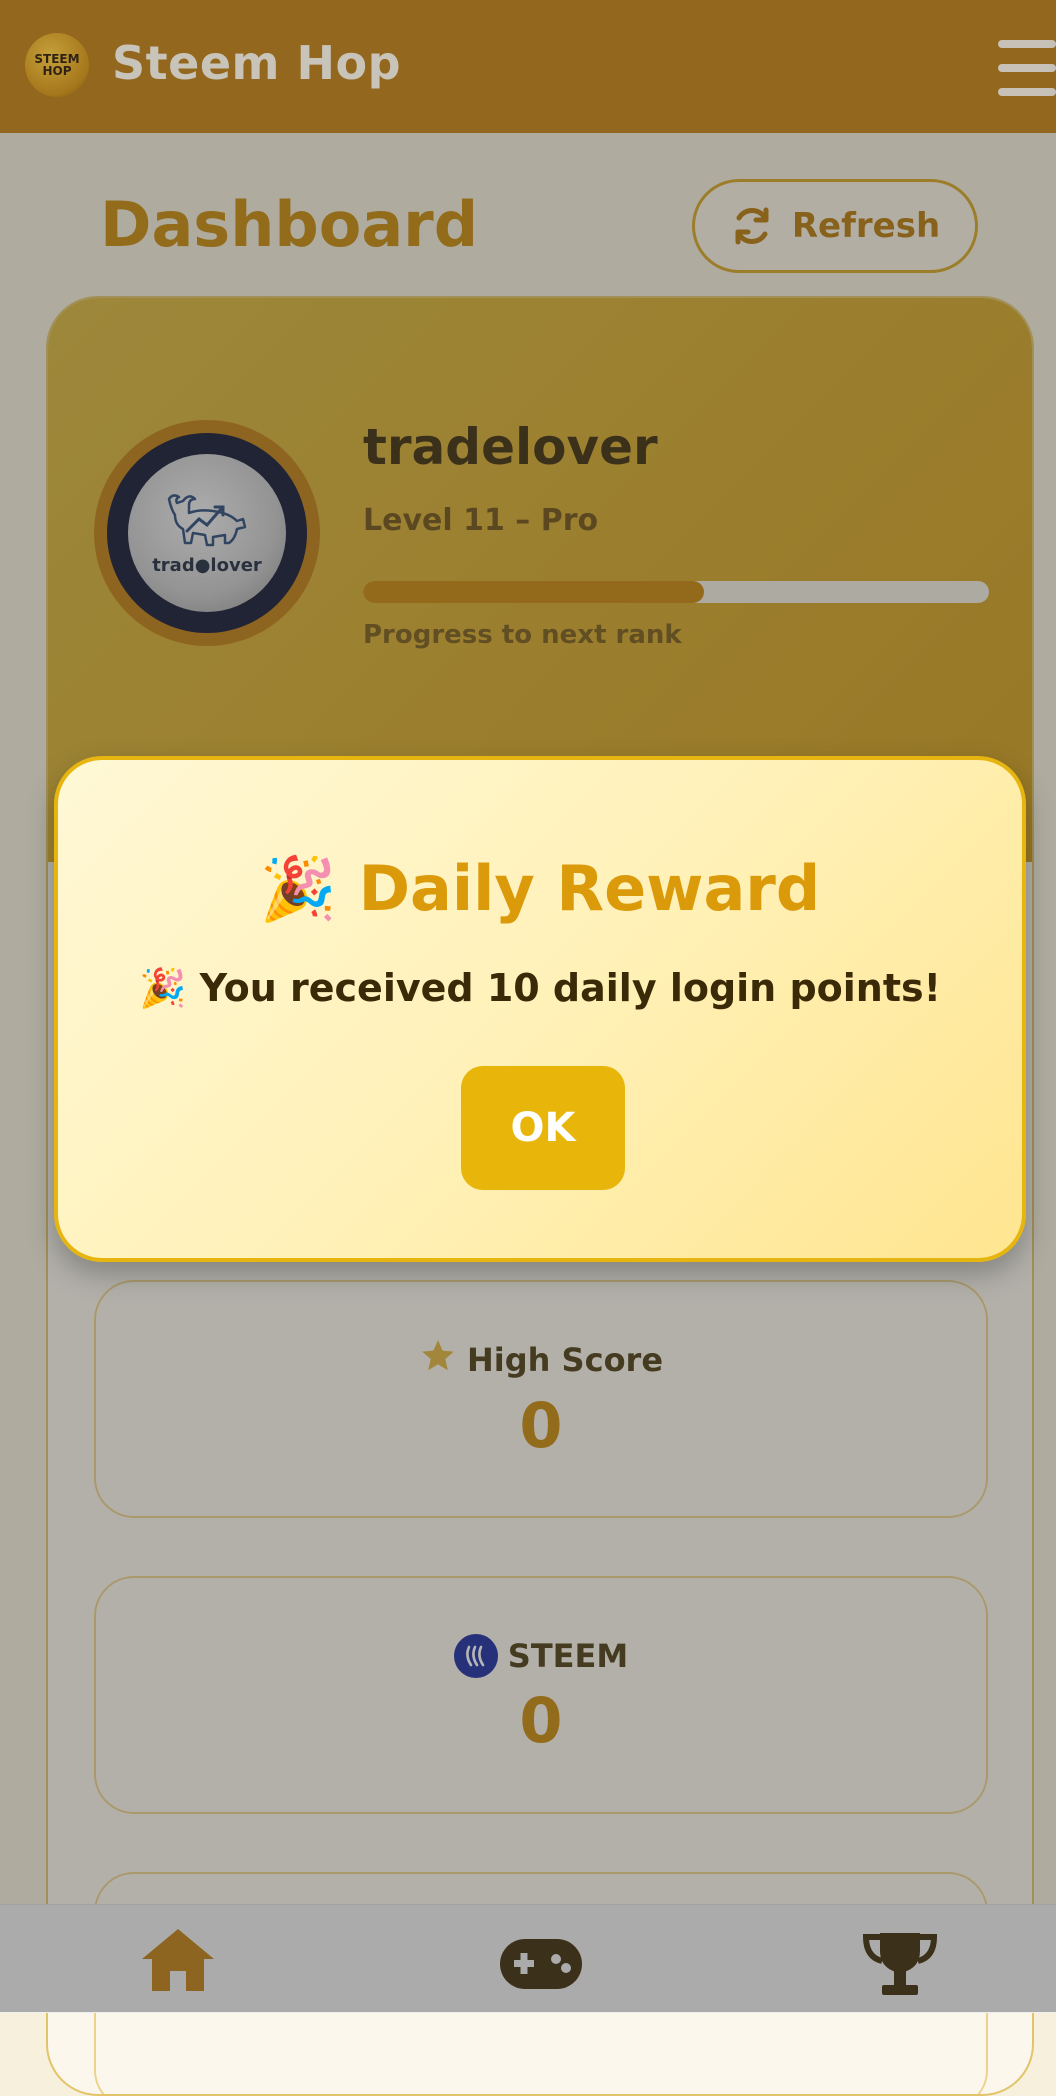 This screenshot has height=2096, width=1056. I want to click on modal-message: 🎉 You received 10 daily login points!, so click(540, 988).